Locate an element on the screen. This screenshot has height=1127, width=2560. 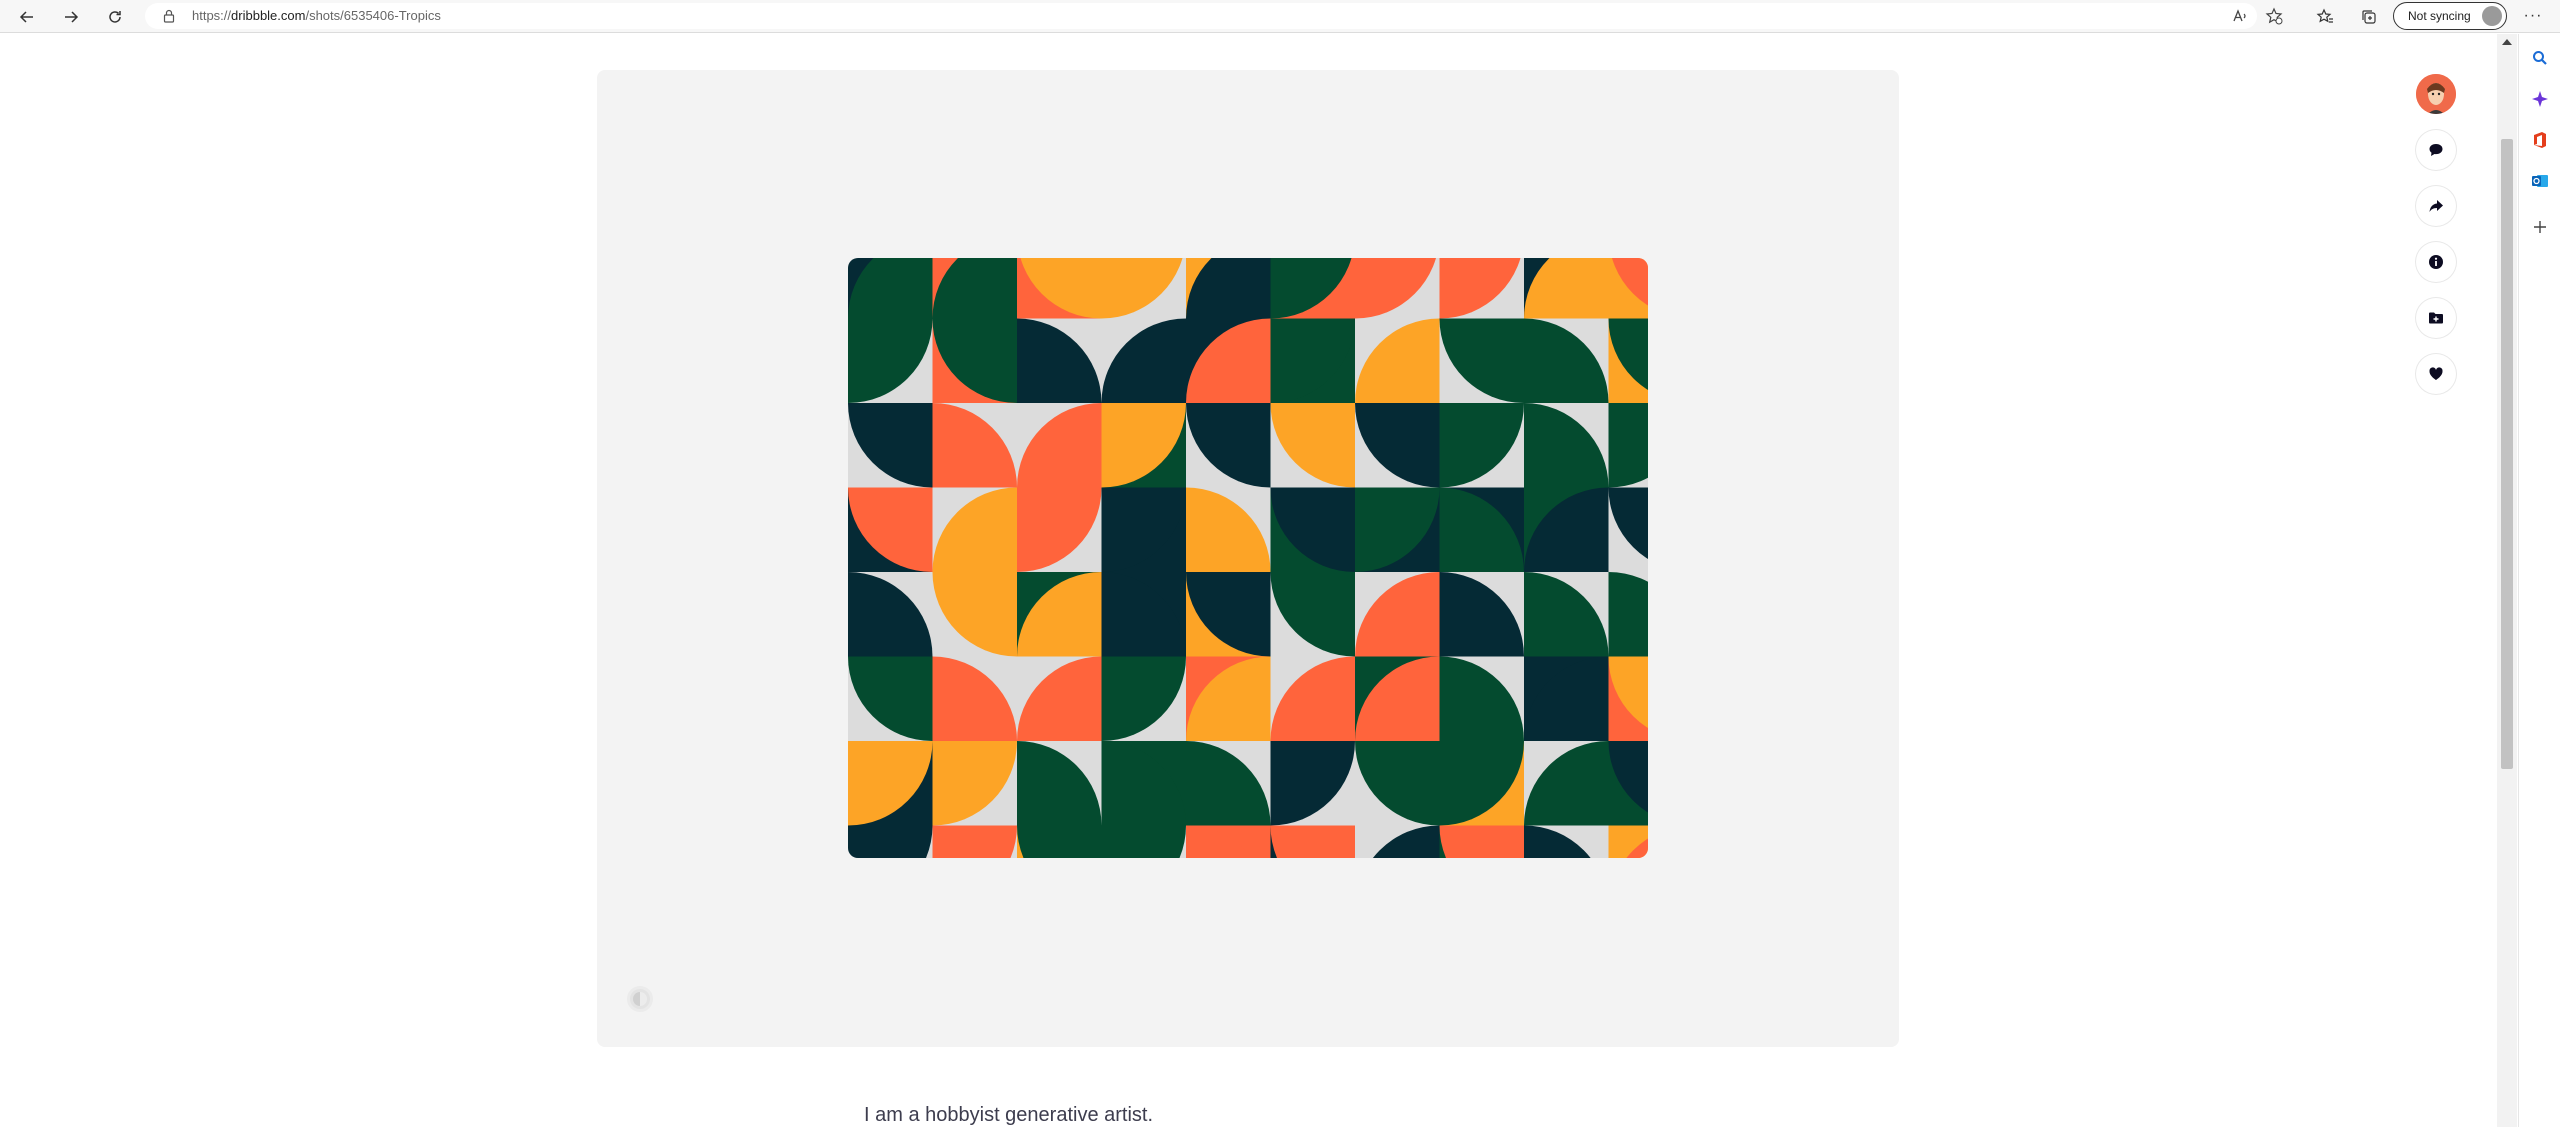
outlook-icon is located at coordinates (2540, 181).